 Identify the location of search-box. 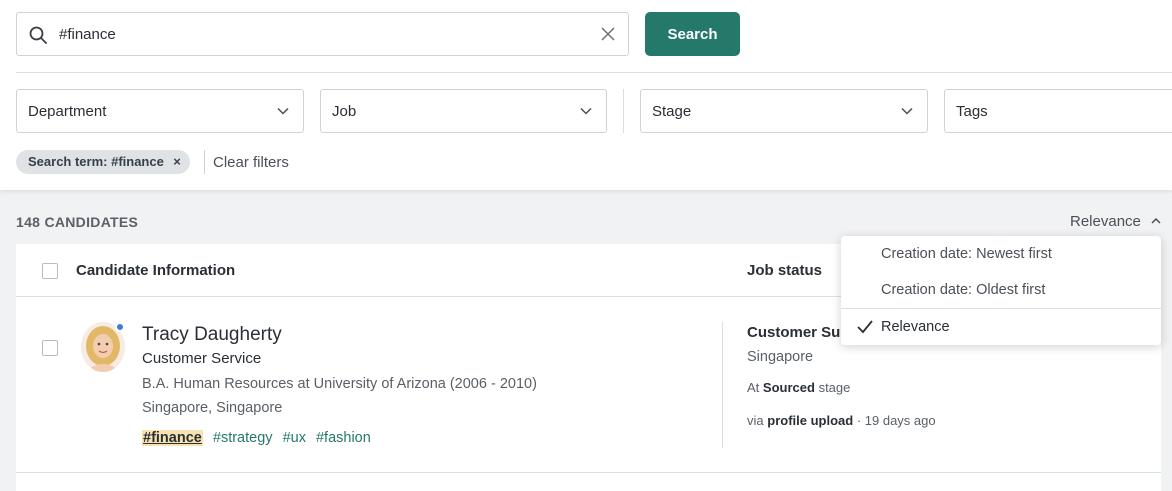
(322, 34).